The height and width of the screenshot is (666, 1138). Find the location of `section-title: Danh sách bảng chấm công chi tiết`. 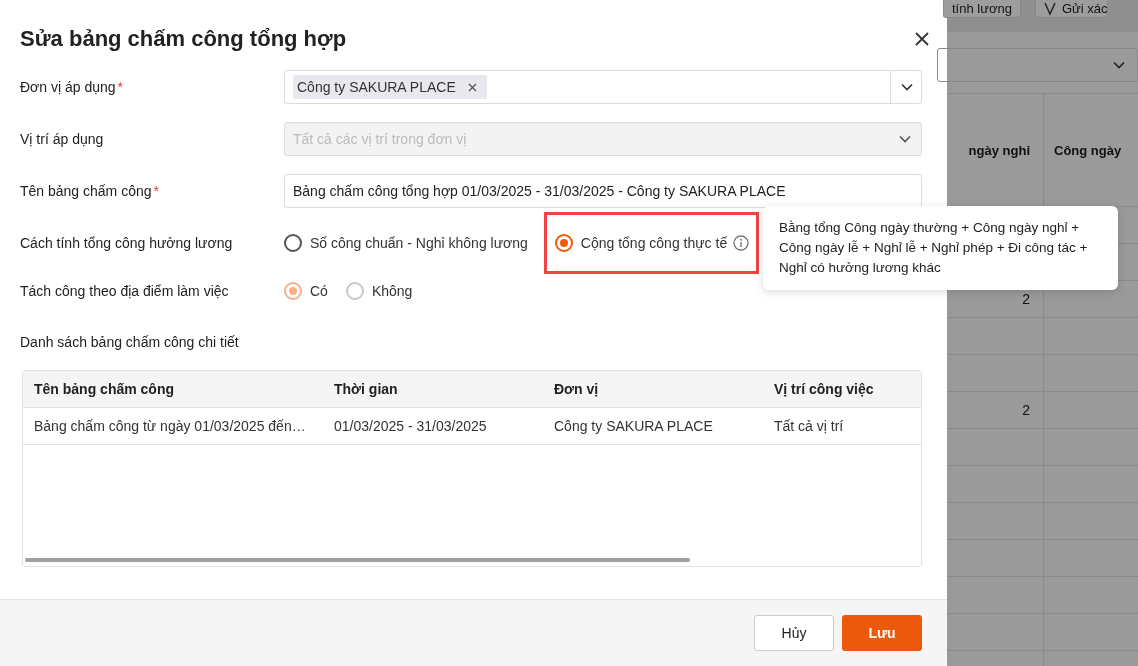

section-title: Danh sách bảng chấm công chi tiết is located at coordinates (130, 342).